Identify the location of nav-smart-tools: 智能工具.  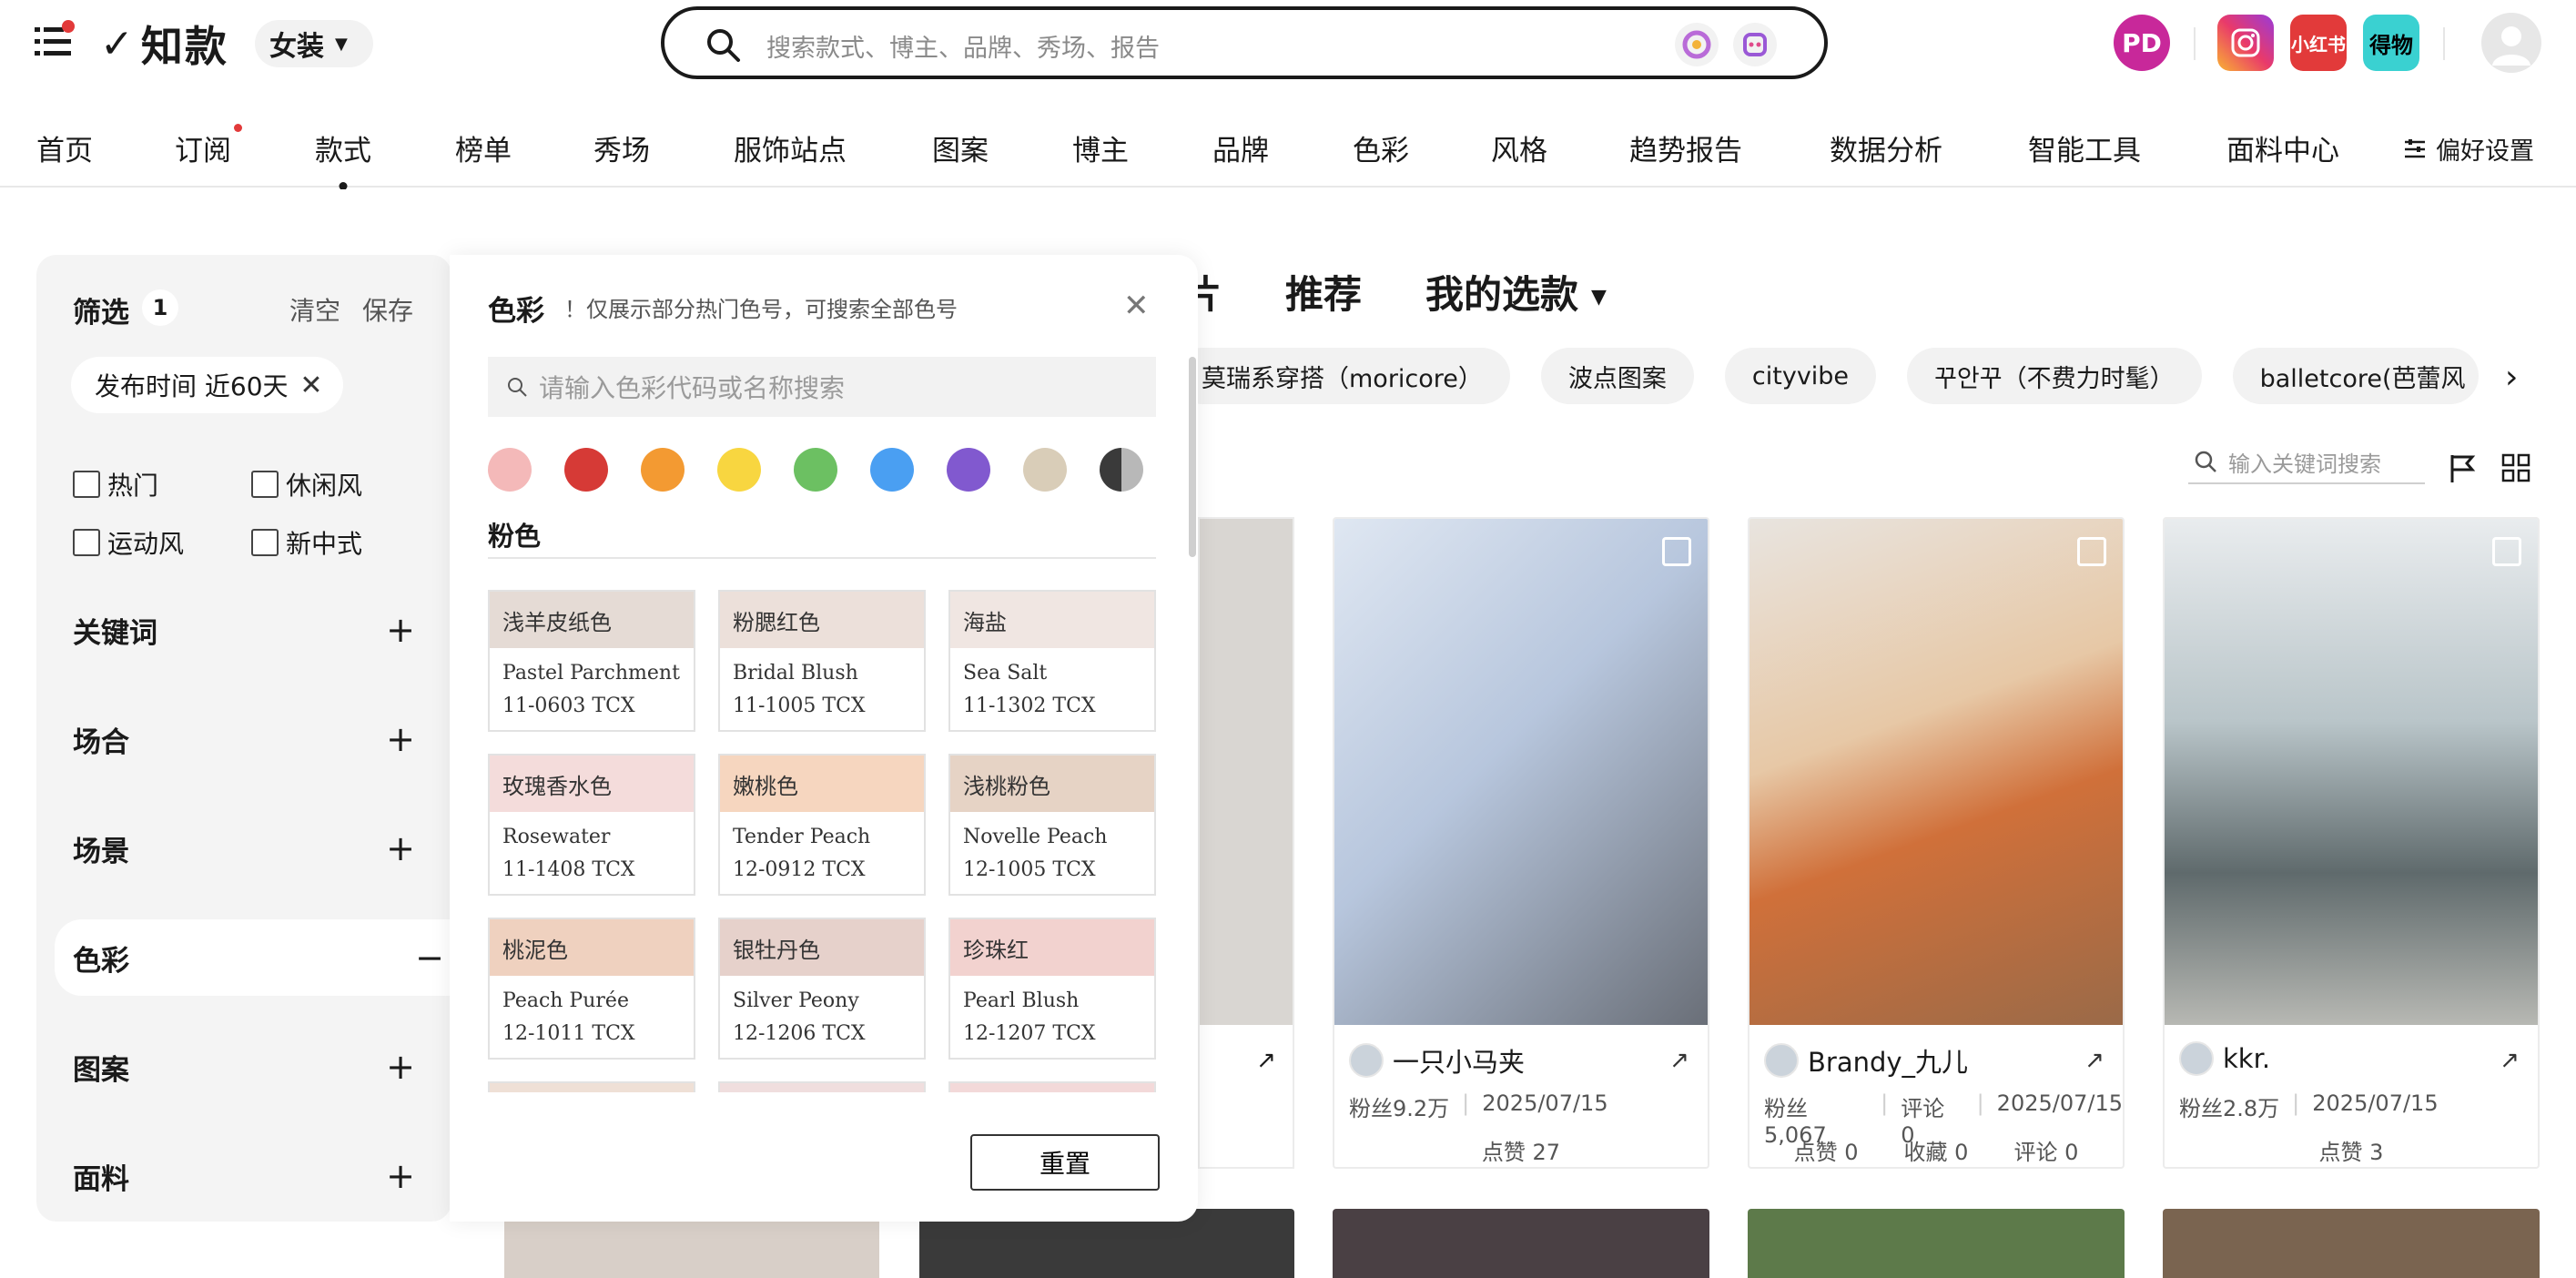
(2084, 148).